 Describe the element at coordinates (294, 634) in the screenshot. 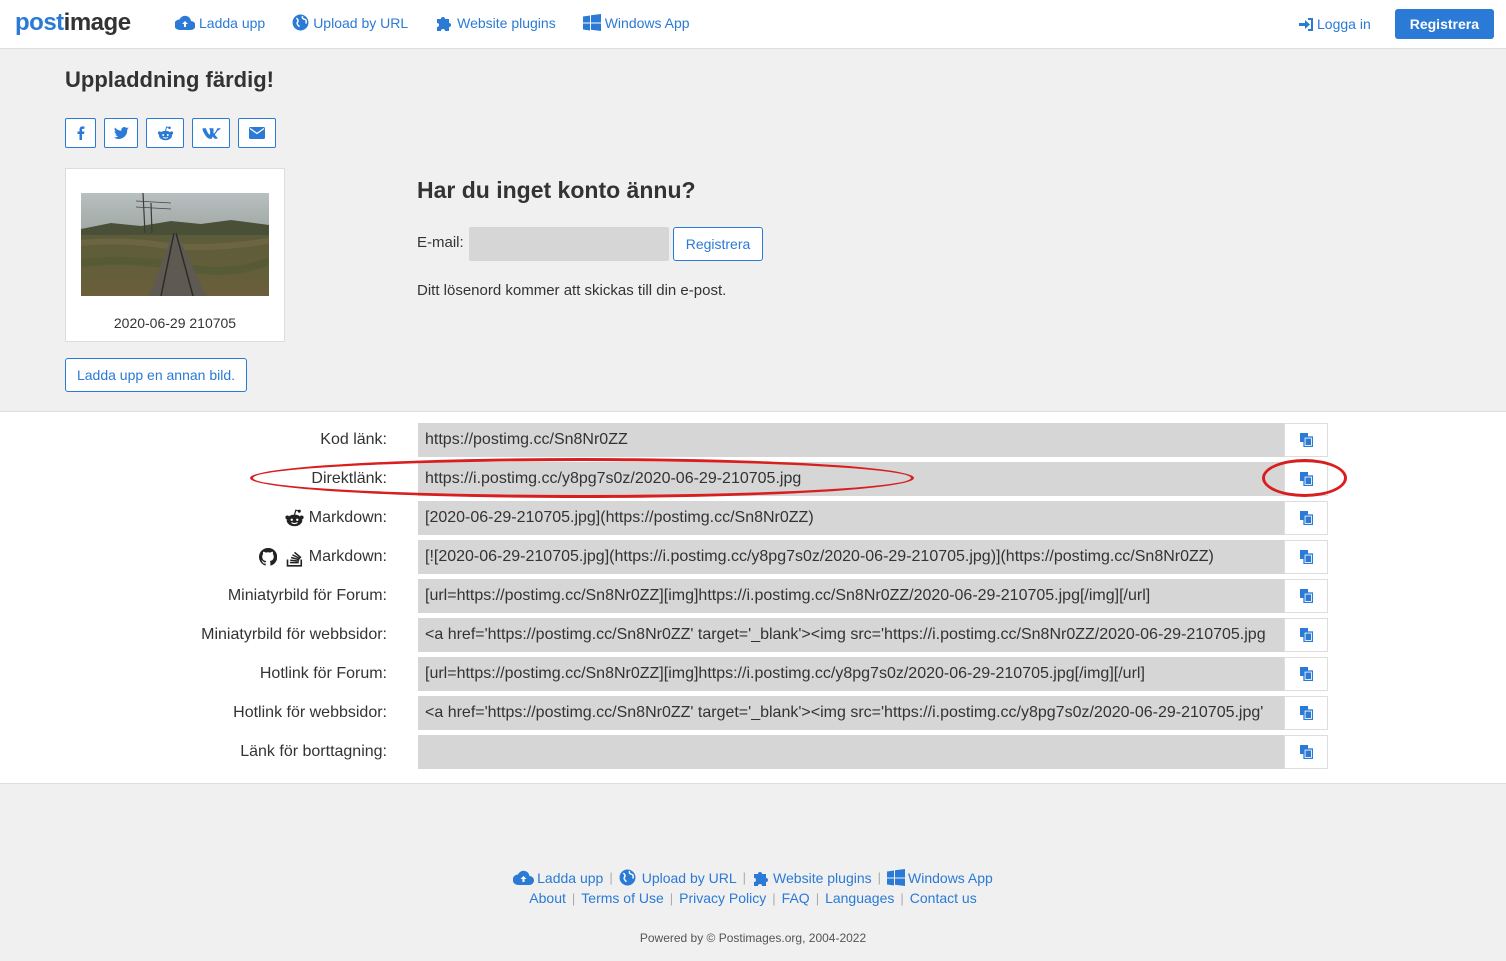

I see `link-label: Miniatyrbild för webbsidor:` at that location.